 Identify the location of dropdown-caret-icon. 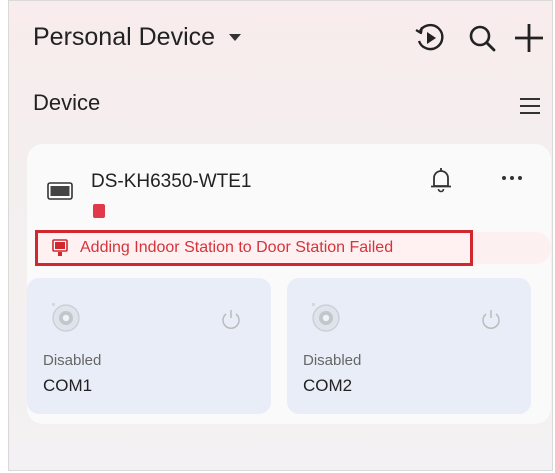
(235, 37).